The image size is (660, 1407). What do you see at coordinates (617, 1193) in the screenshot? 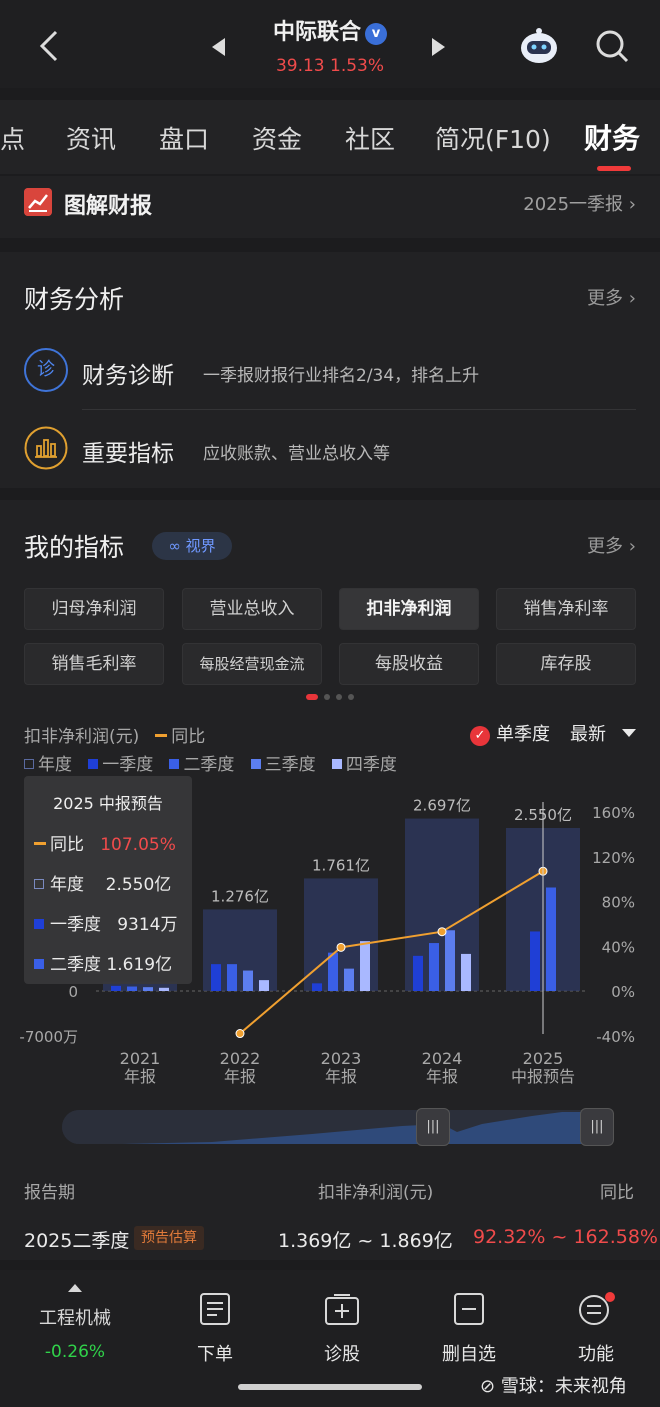
I see `table-header-yoy: 同比` at bounding box center [617, 1193].